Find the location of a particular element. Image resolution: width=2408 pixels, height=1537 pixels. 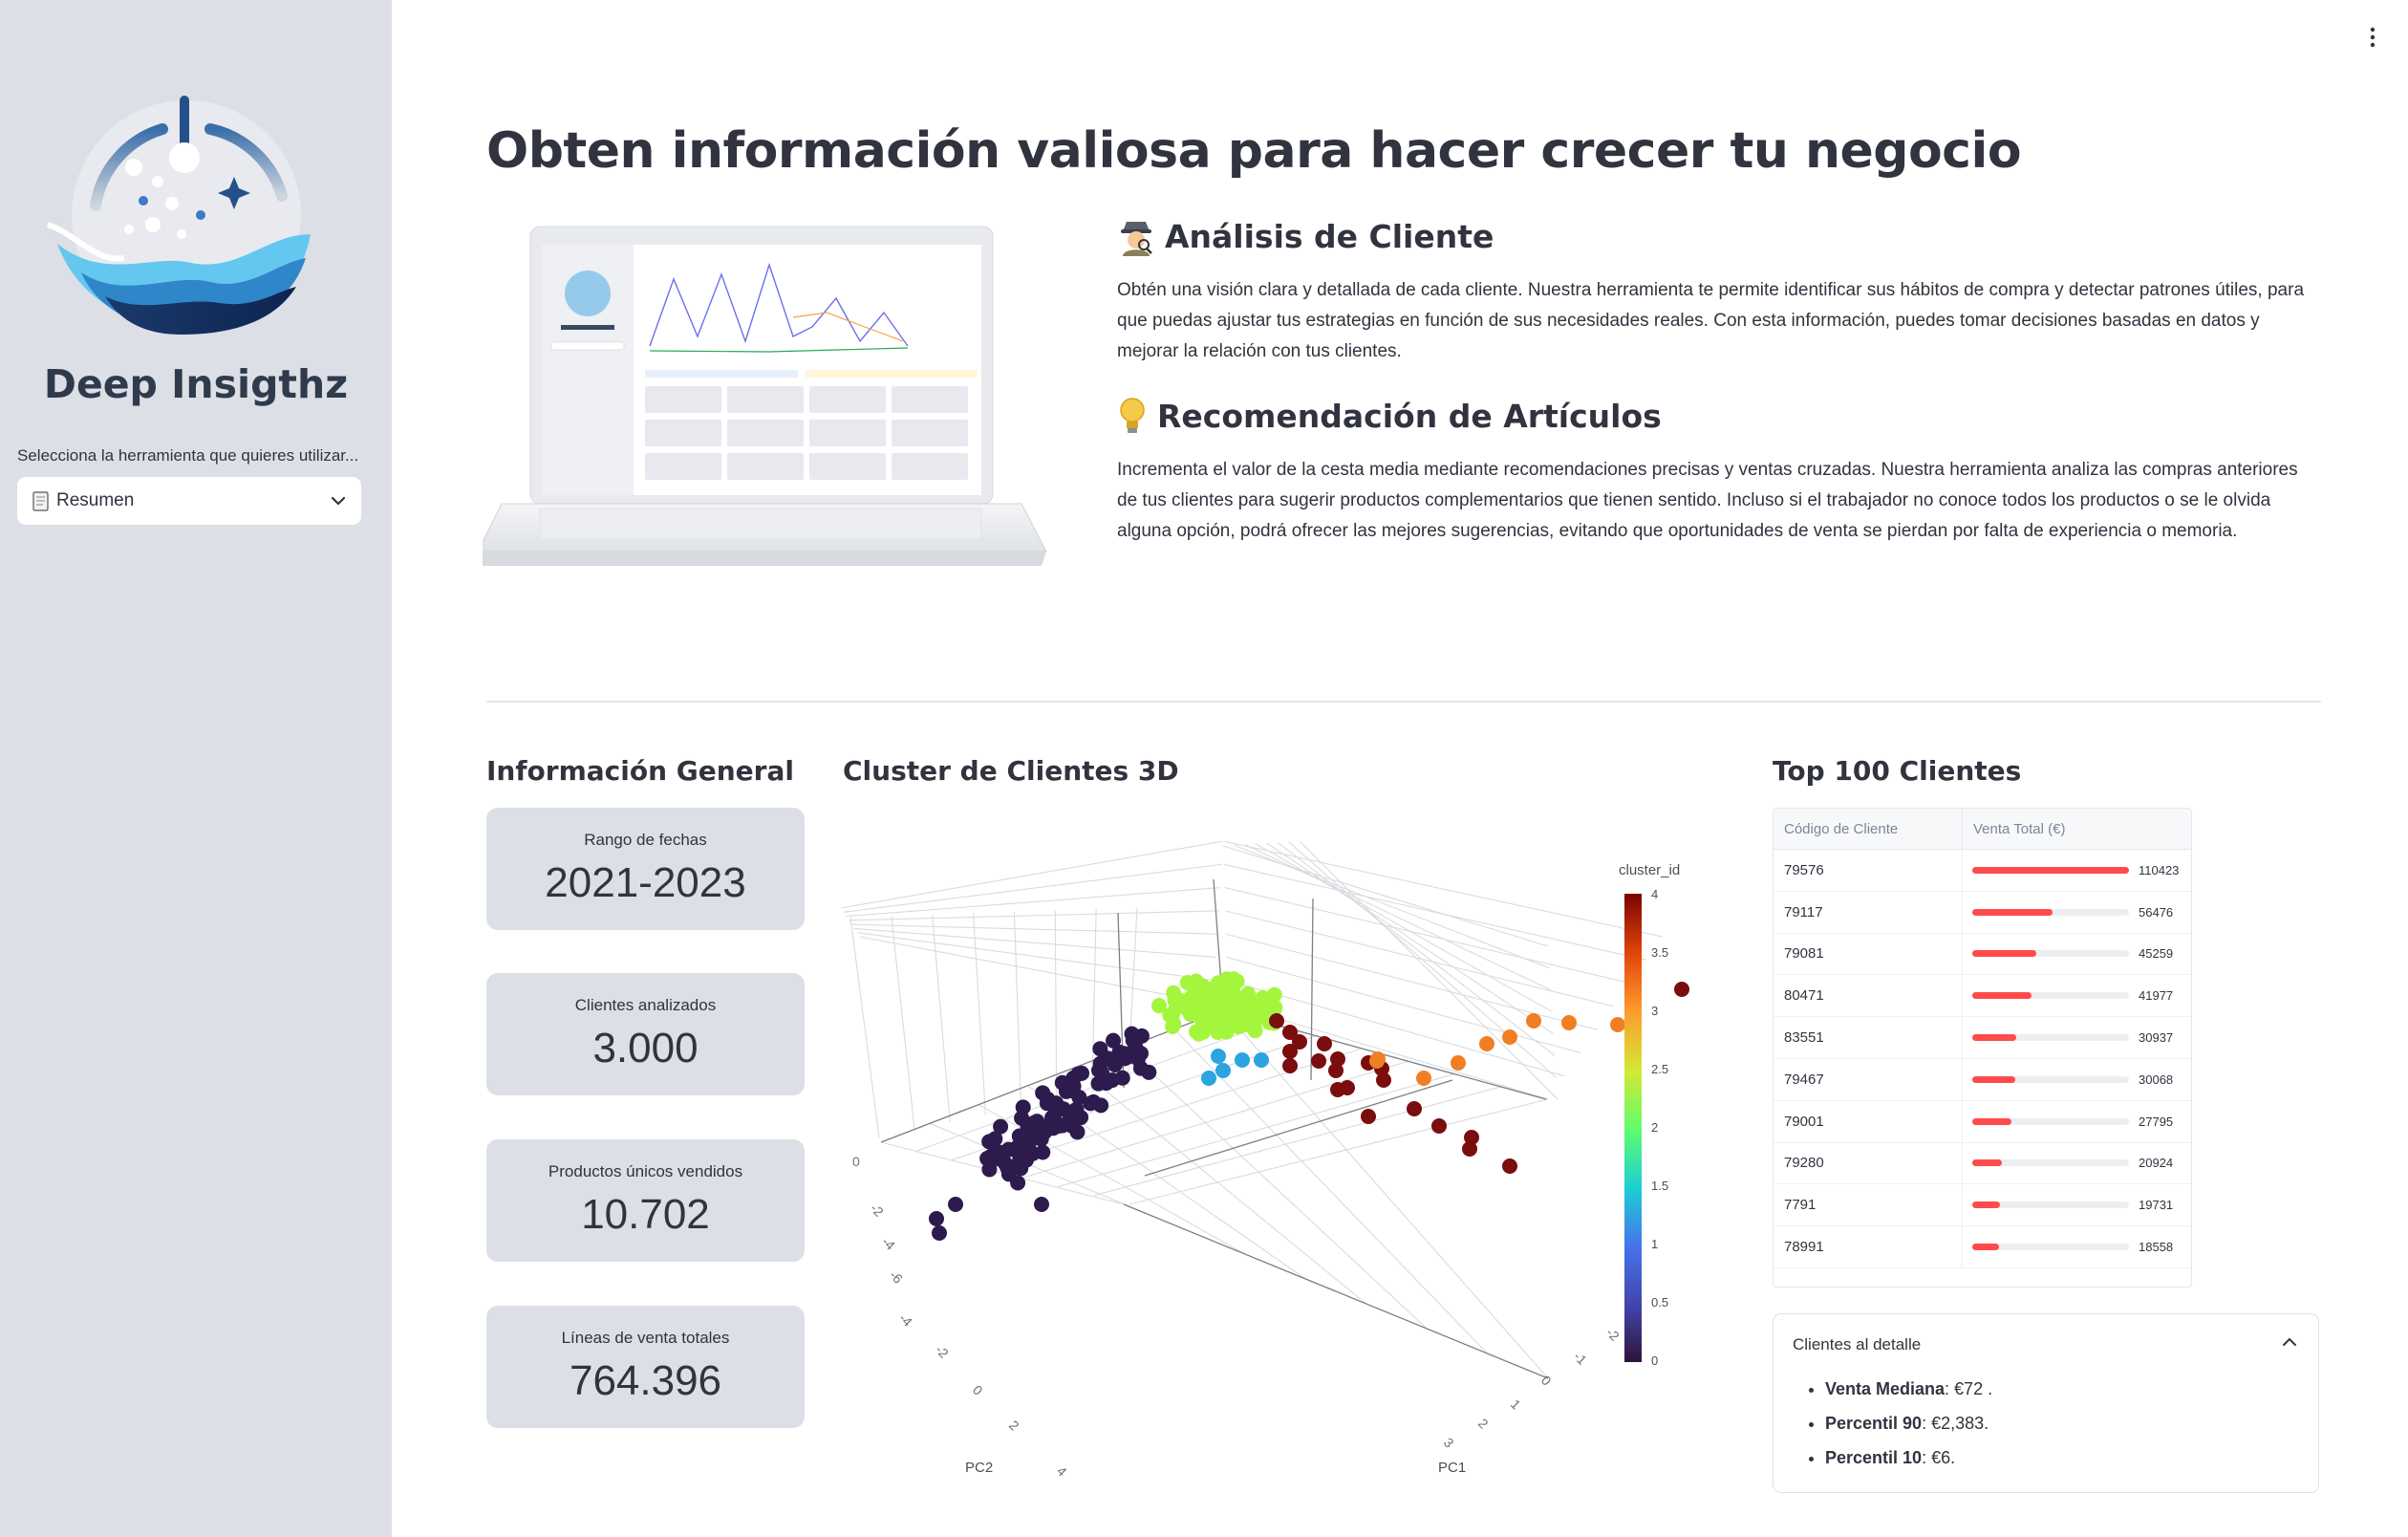

divider is located at coordinates (1404, 702).